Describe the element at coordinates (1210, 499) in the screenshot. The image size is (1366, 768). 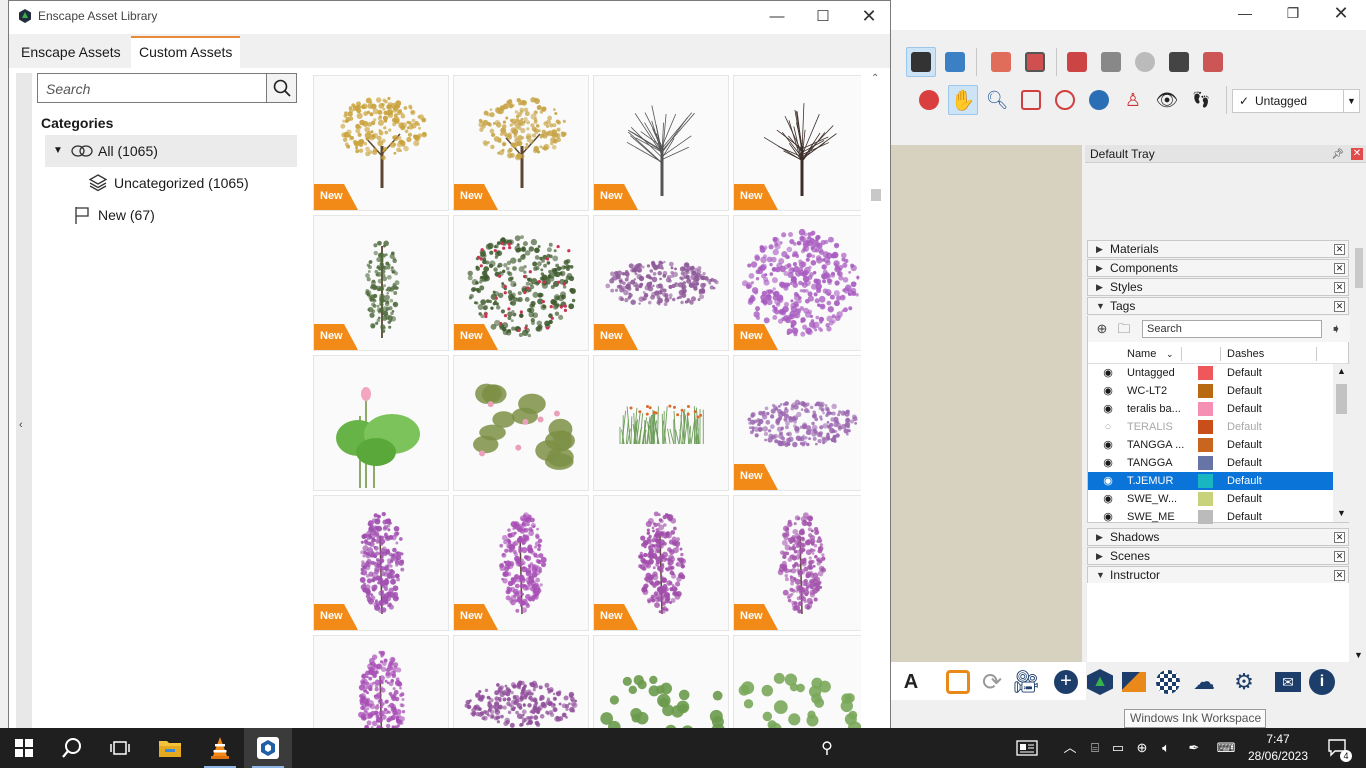
I see `tag-row: ◉ SWE_W... Default` at that location.